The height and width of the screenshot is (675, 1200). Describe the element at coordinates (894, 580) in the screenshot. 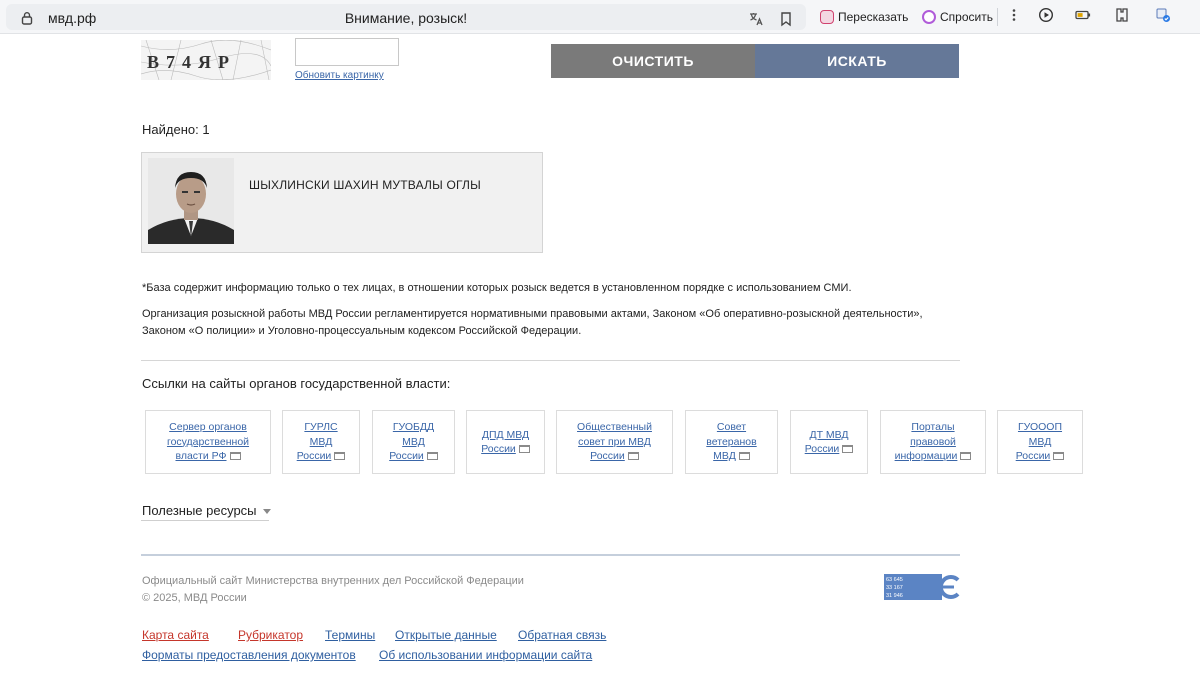

I see `counter-value: 63 645` at that location.